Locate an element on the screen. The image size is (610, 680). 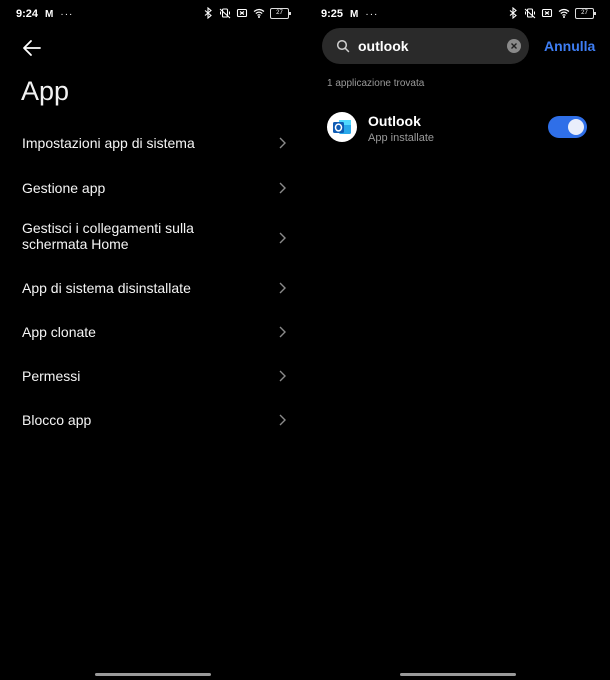
menu-item-label: App di sistema disinstallate is located at coordinates (106, 288).